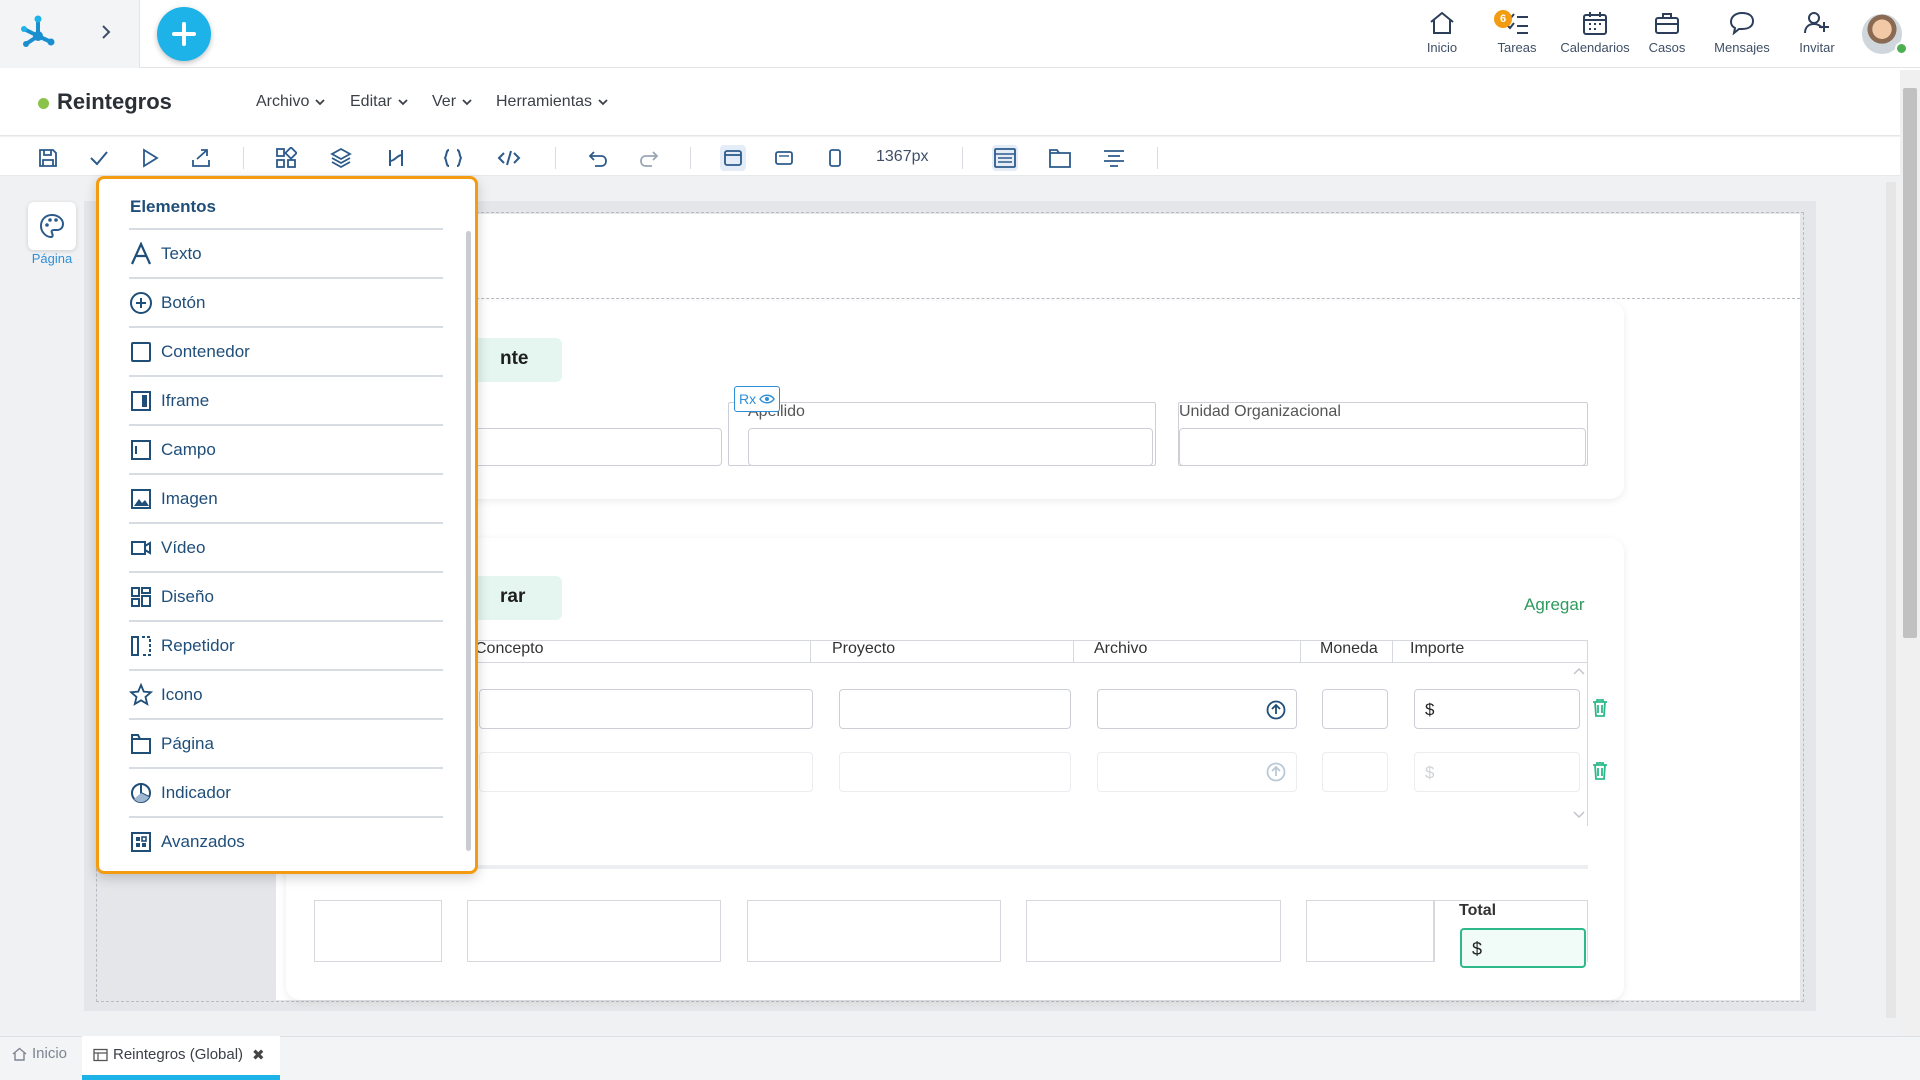 The image size is (1920, 1080). Describe the element at coordinates (1667, 35) in the screenshot. I see `nav-casos: Casos` at that location.